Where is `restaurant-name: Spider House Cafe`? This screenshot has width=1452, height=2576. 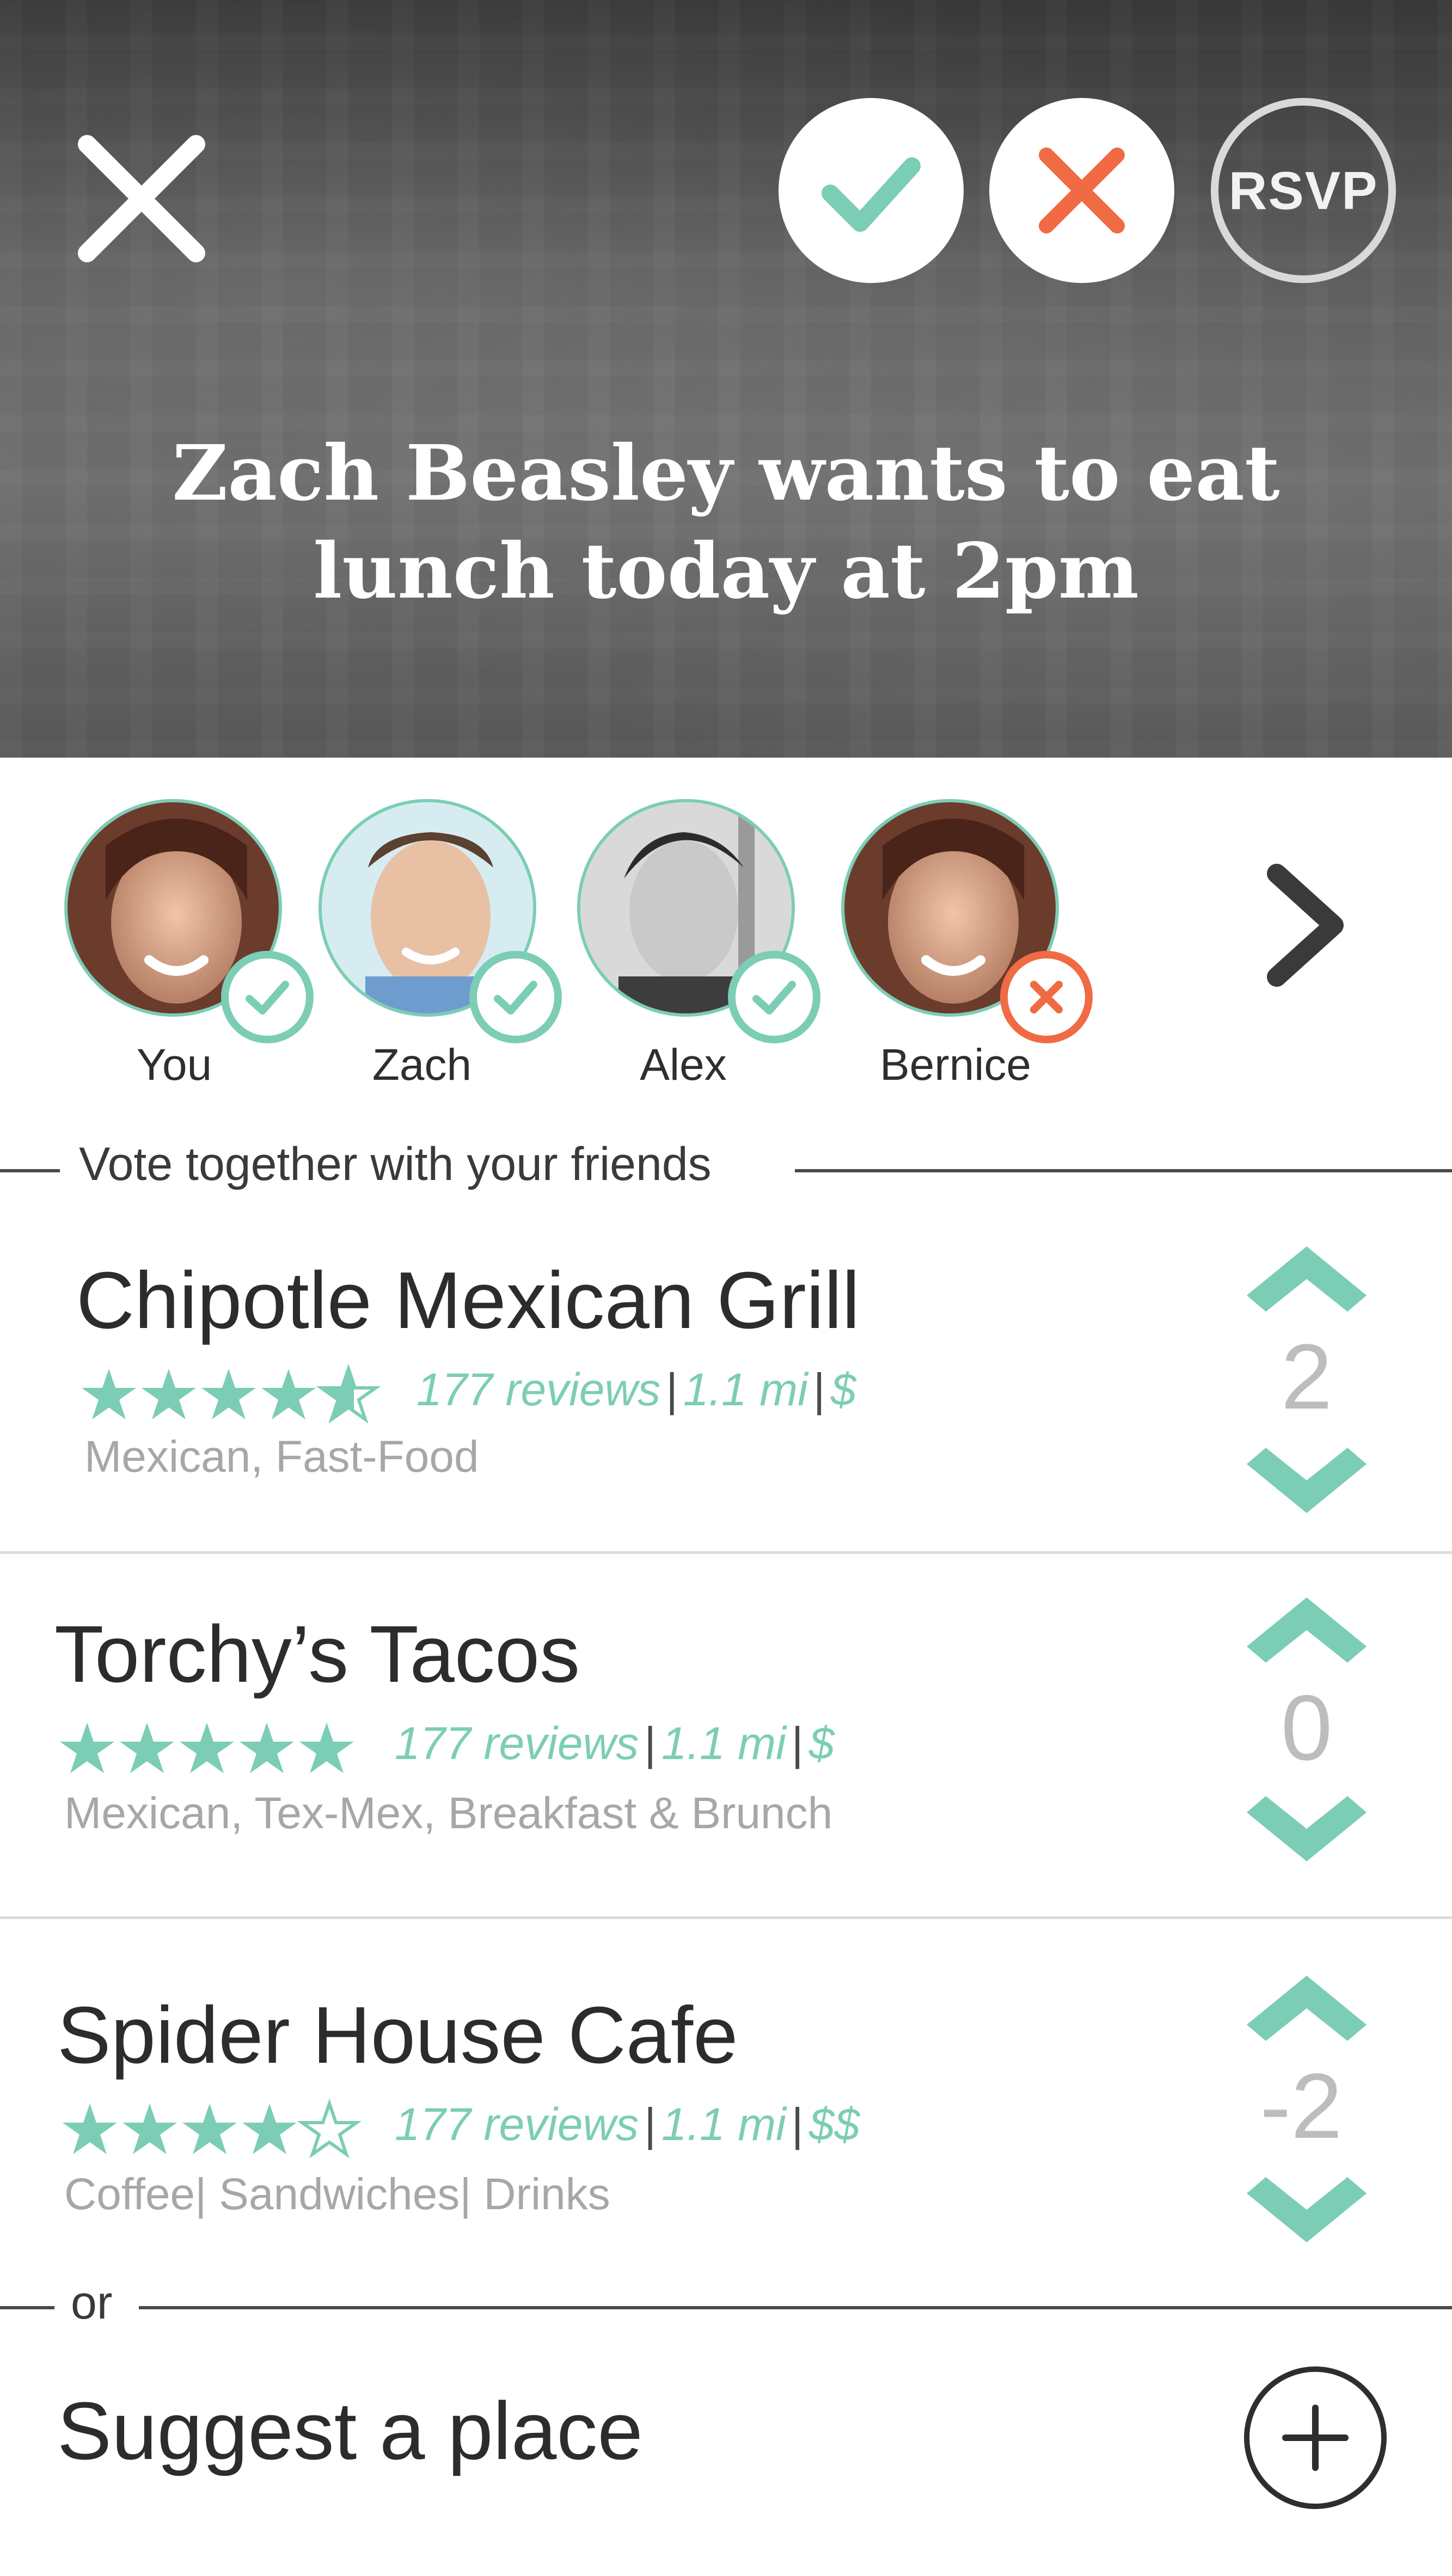
restaurant-name: Spider House Cafe is located at coordinates (397, 2035).